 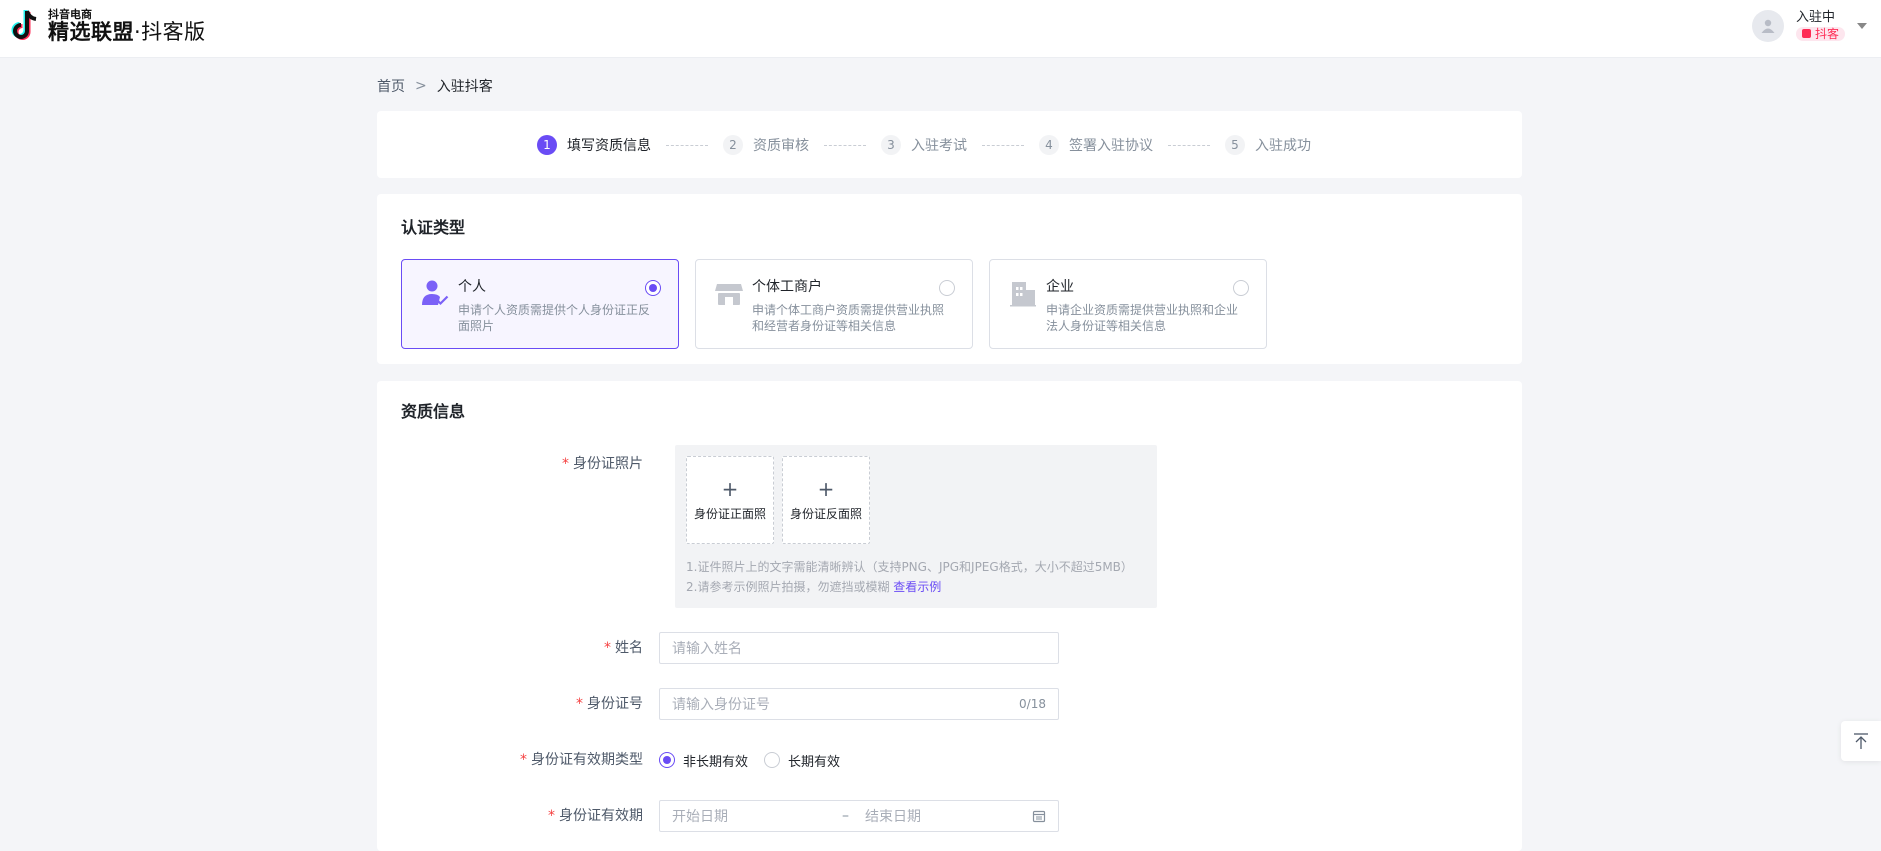 I want to click on shop-icon, so click(x=729, y=294).